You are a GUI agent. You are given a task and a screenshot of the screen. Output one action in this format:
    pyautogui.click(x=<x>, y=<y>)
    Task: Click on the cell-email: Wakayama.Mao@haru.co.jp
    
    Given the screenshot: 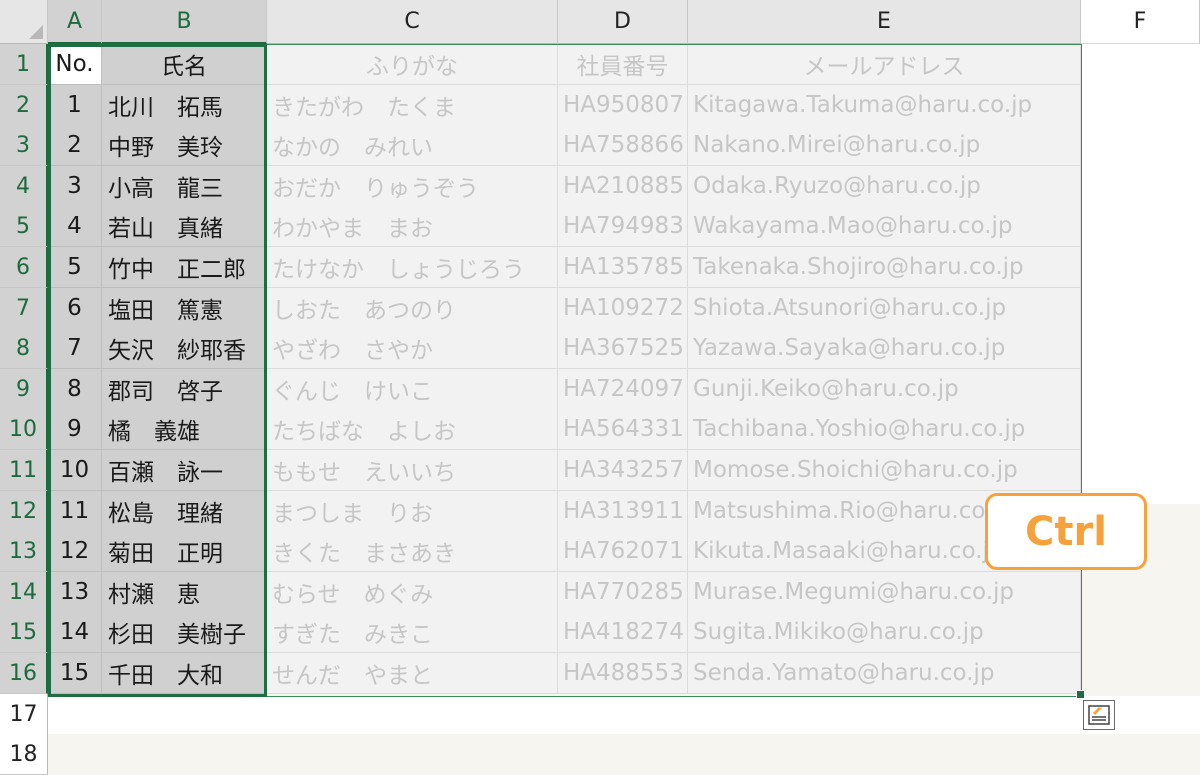 What is the action you would take?
    pyautogui.click(x=884, y=226)
    